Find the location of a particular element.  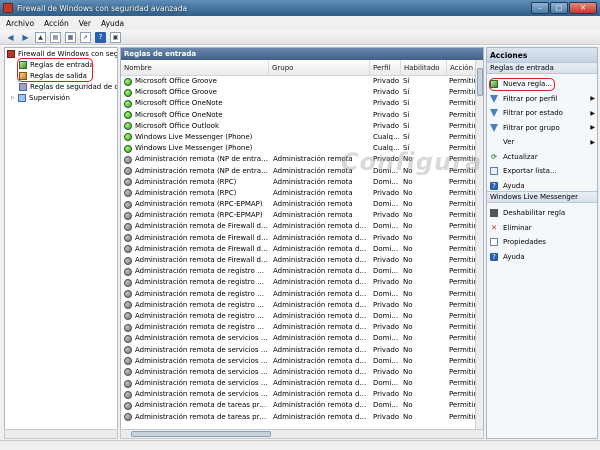

tree-item-connection-security: Reglas de seguridad de conexión is located at coordinates (68, 87).